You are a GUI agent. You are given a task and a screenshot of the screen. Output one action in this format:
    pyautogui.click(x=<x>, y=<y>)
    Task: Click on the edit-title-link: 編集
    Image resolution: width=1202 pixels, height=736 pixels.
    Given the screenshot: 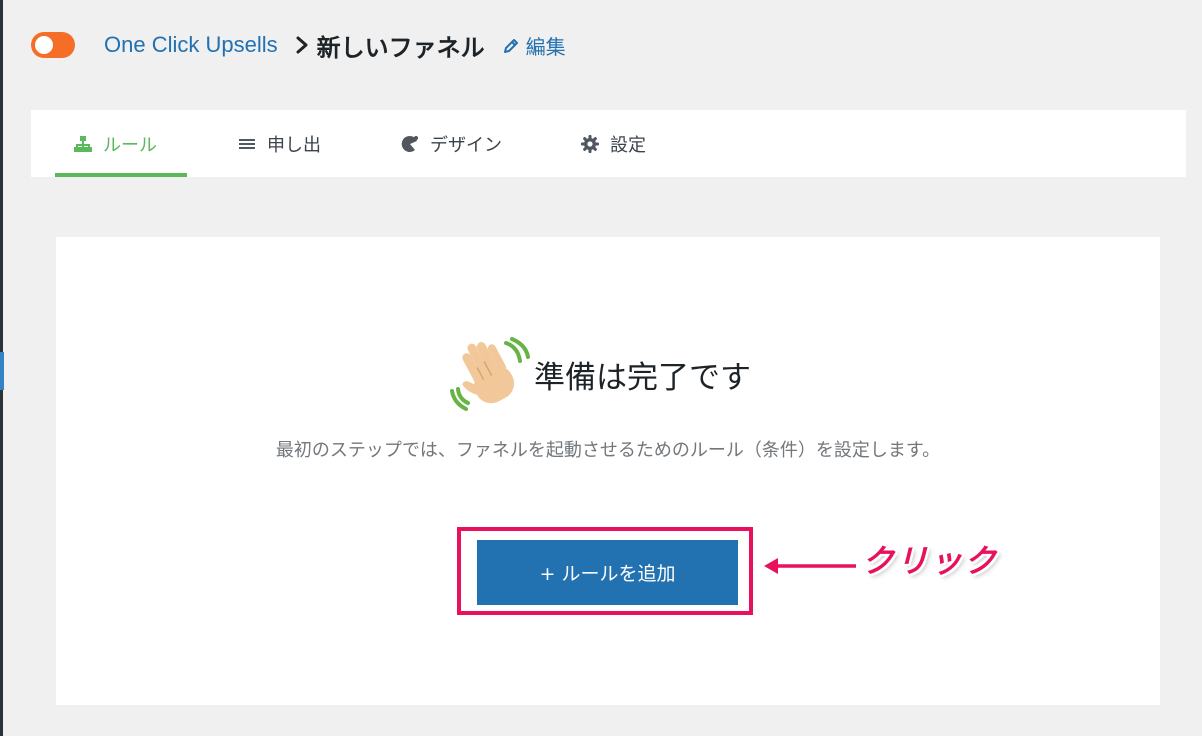 What is the action you would take?
    pyautogui.click(x=534, y=45)
    